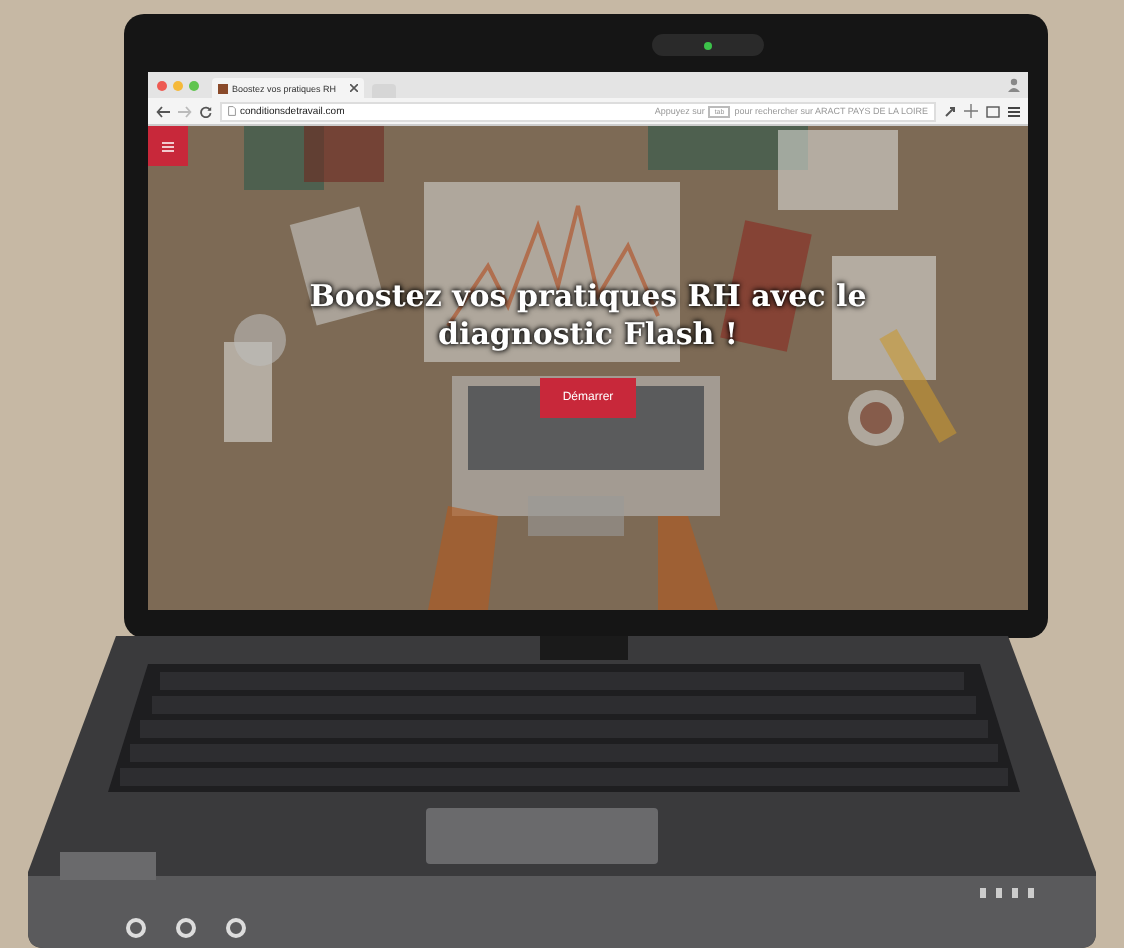  I want to click on menu-button, so click(168, 146).